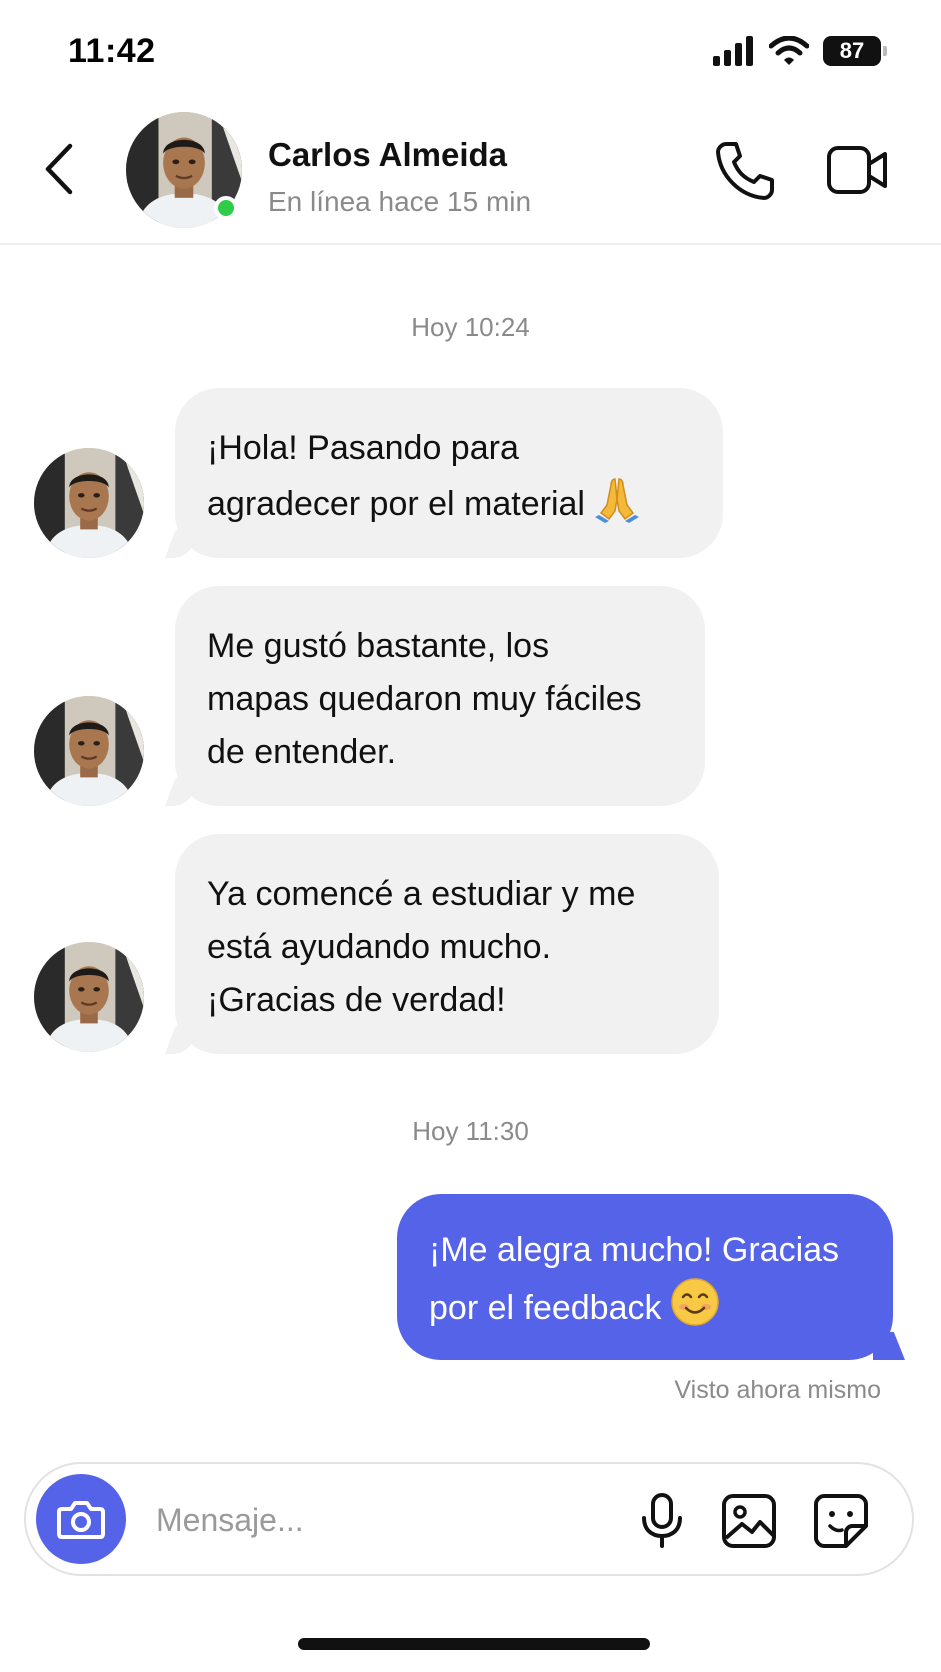 Image resolution: width=941 pixels, height=1672 pixels. What do you see at coordinates (445, 507) in the screenshot?
I see `message-line-with-emoji: agradecer por el material` at bounding box center [445, 507].